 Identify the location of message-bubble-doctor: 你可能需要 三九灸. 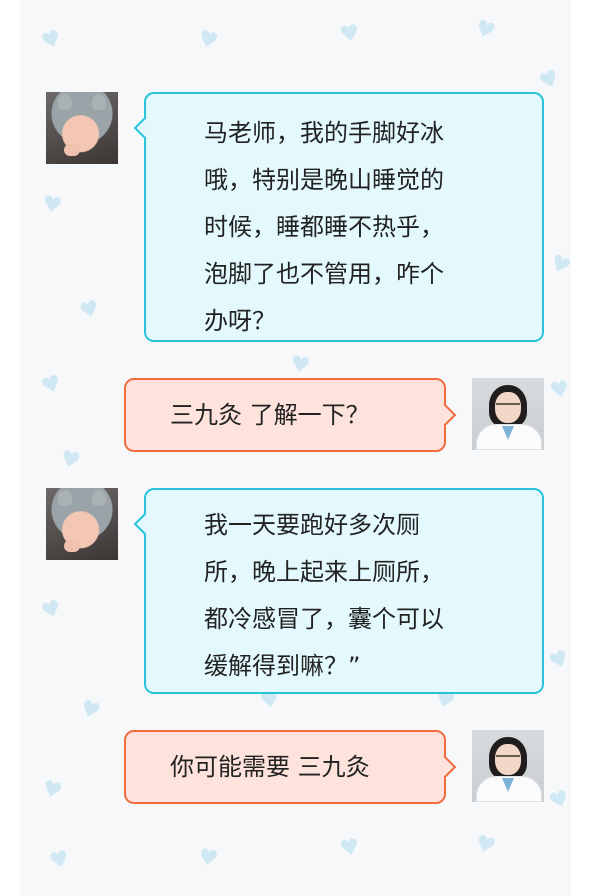
(290, 767).